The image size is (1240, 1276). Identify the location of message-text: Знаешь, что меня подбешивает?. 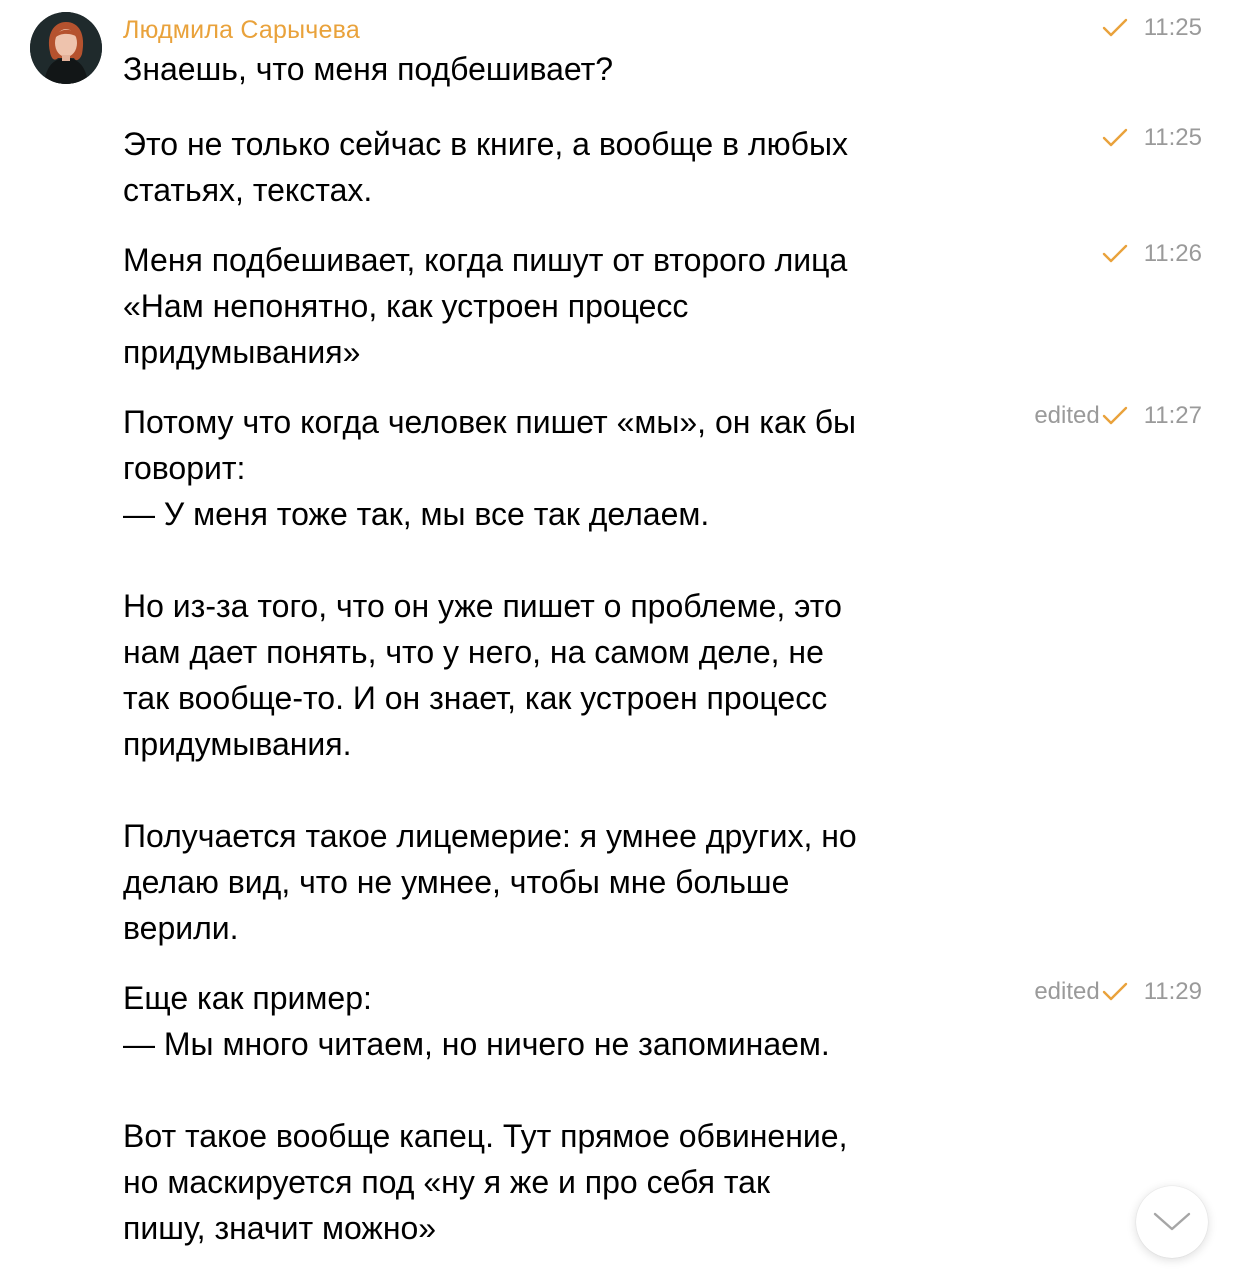
(368, 69).